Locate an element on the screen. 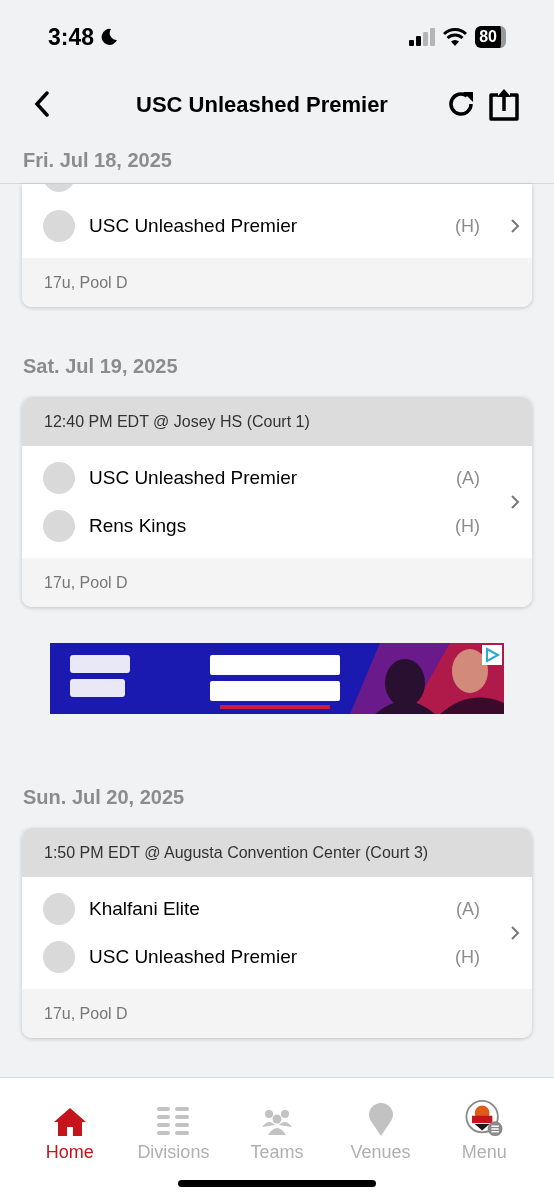 This screenshot has width=554, height=1200. moon-icon is located at coordinates (109, 37).